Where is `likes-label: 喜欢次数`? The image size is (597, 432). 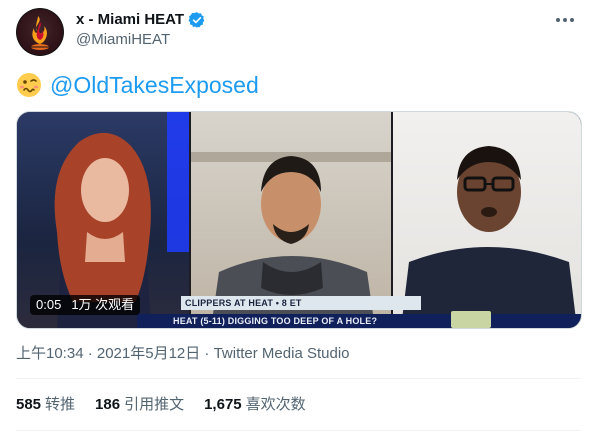
likes-label: 喜欢次数 is located at coordinates (275, 404).